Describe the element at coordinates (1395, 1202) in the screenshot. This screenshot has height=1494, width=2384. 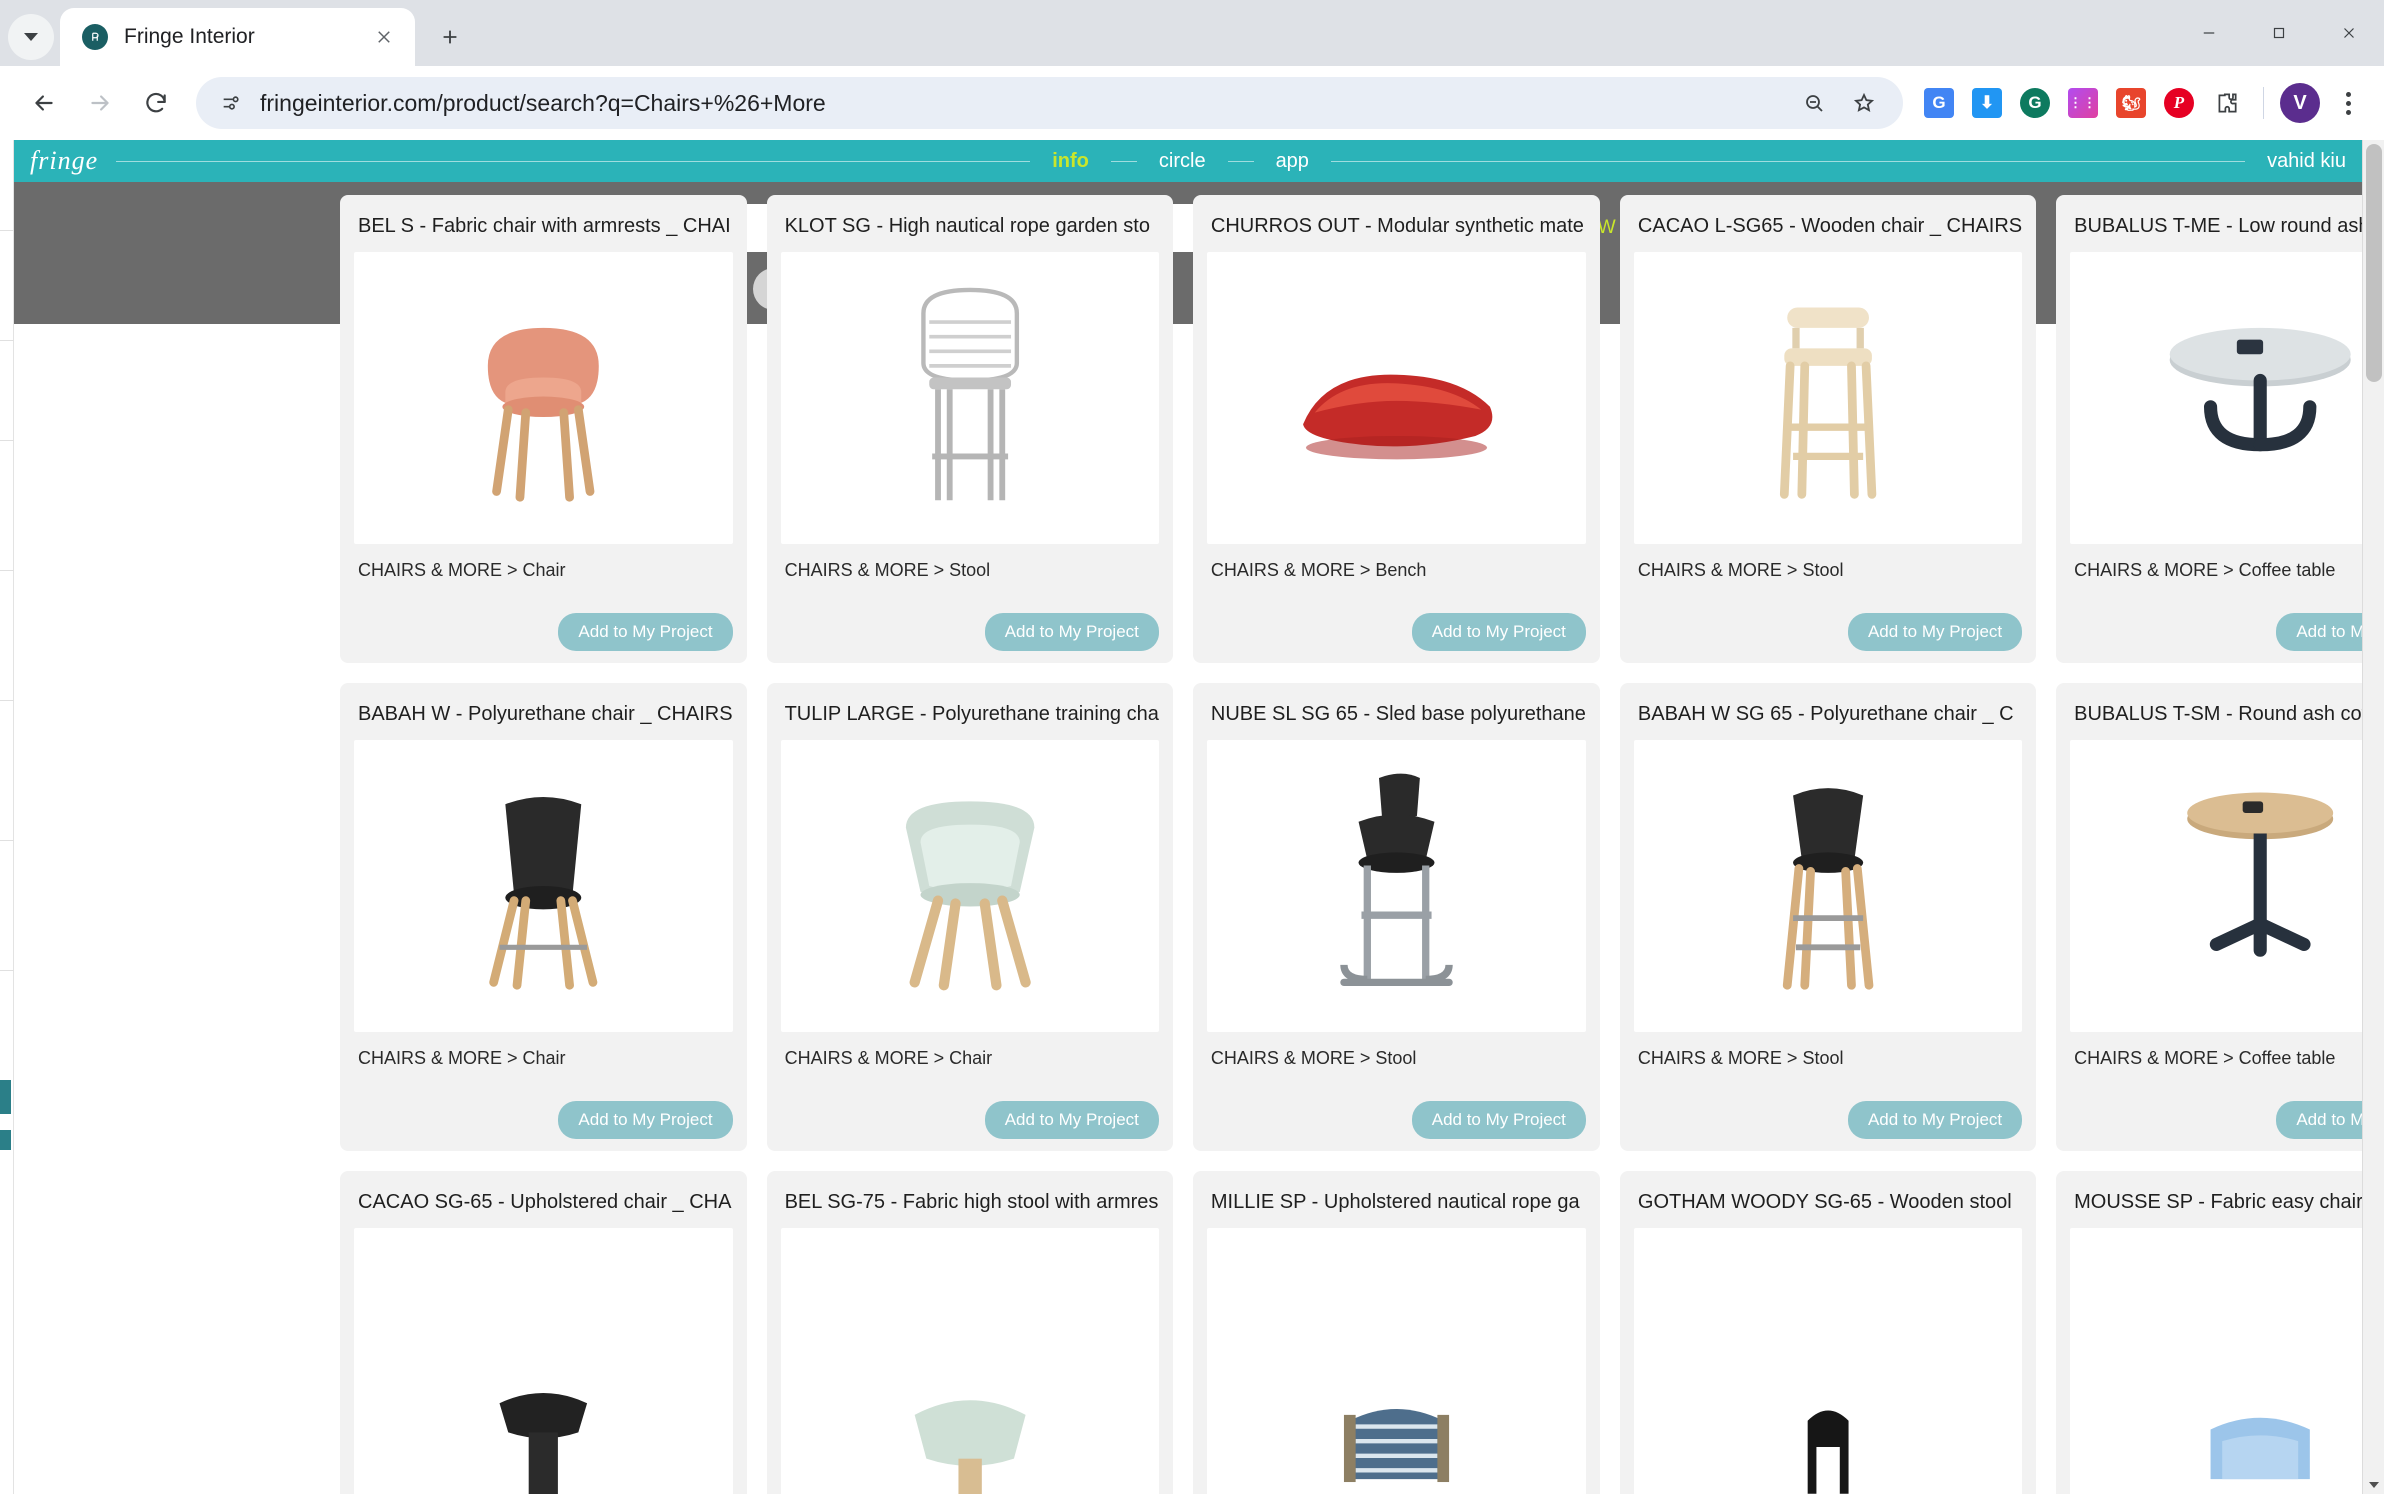
I see `product-title: MILLIE SP - Upholstered nautical rope ga` at that location.